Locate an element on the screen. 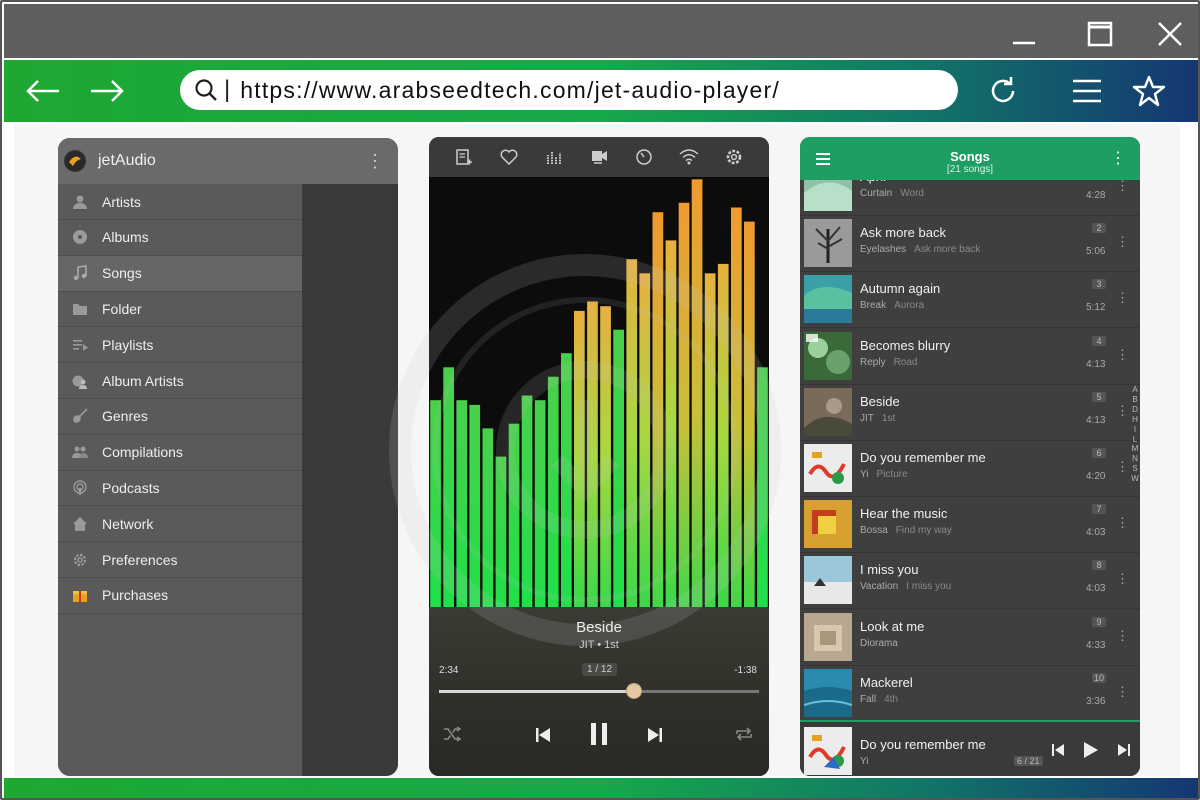 This screenshot has width=1200, height=800. song-meta: Eyelashes Ask more back is located at coordinates (920, 249).